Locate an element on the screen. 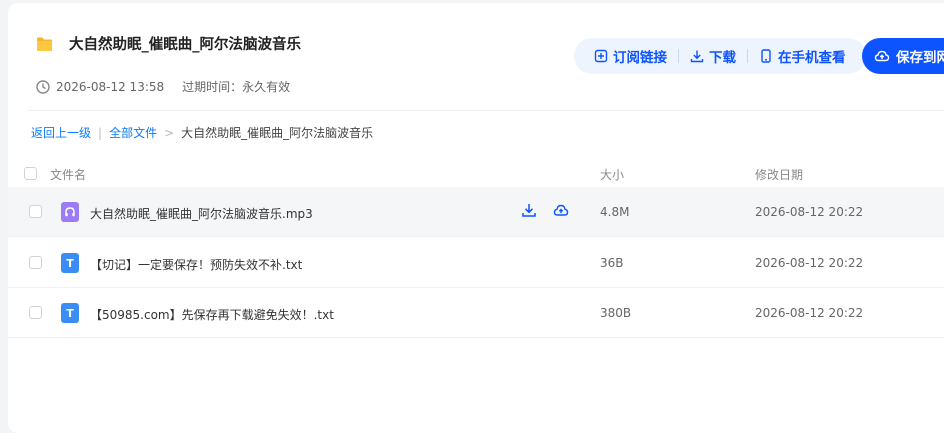 This screenshot has width=944, height=433. file-name: 【50985.com】先保存再下载避免失效！.txt is located at coordinates (212, 314).